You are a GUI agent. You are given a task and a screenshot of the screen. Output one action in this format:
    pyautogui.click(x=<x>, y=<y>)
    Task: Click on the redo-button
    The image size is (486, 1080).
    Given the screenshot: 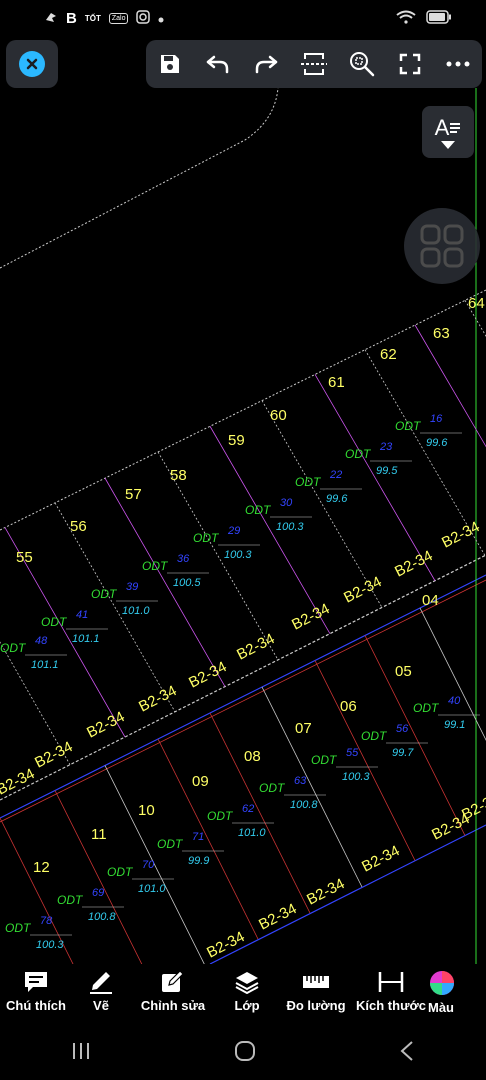 What is the action you would take?
    pyautogui.click(x=266, y=64)
    